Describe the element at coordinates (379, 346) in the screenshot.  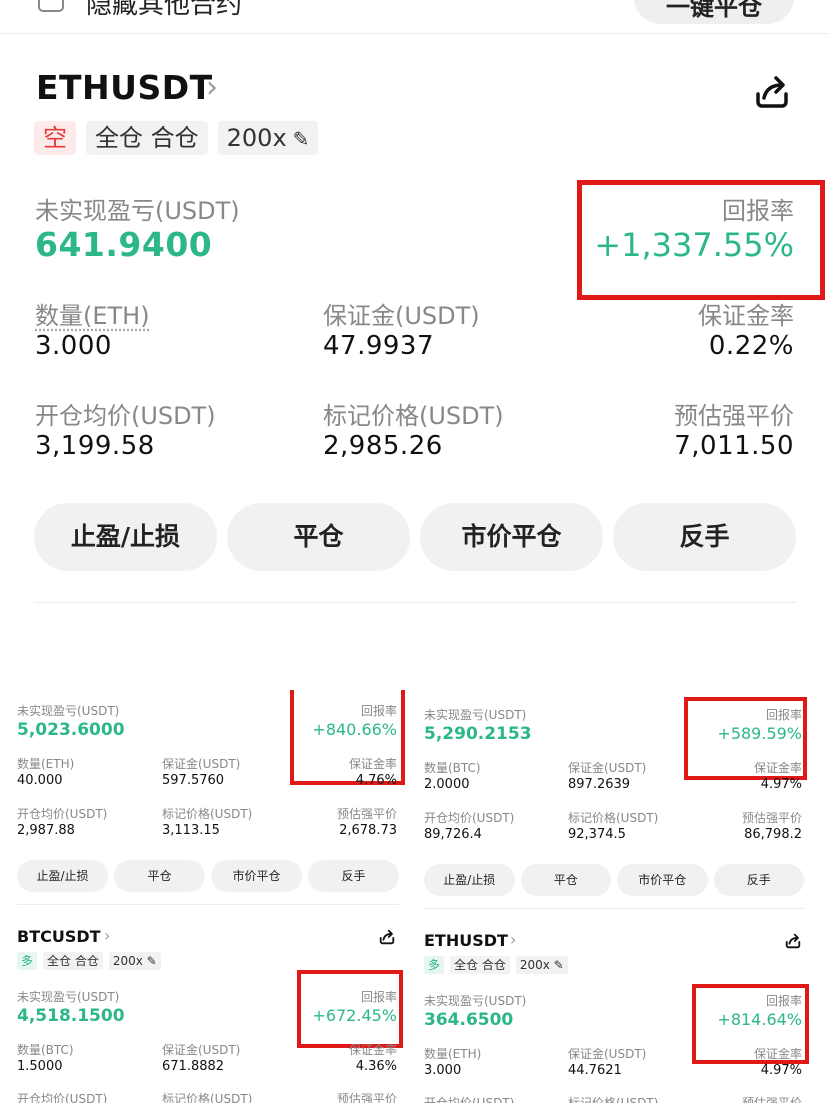
I see `margin-value: 47.9937` at that location.